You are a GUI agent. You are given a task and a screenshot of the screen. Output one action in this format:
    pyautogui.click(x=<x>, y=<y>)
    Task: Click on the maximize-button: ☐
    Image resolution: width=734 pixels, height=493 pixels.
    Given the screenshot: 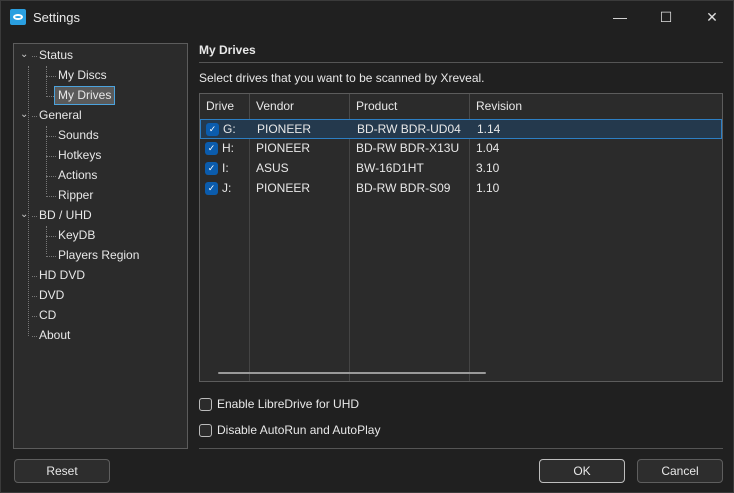 What is the action you would take?
    pyautogui.click(x=666, y=17)
    